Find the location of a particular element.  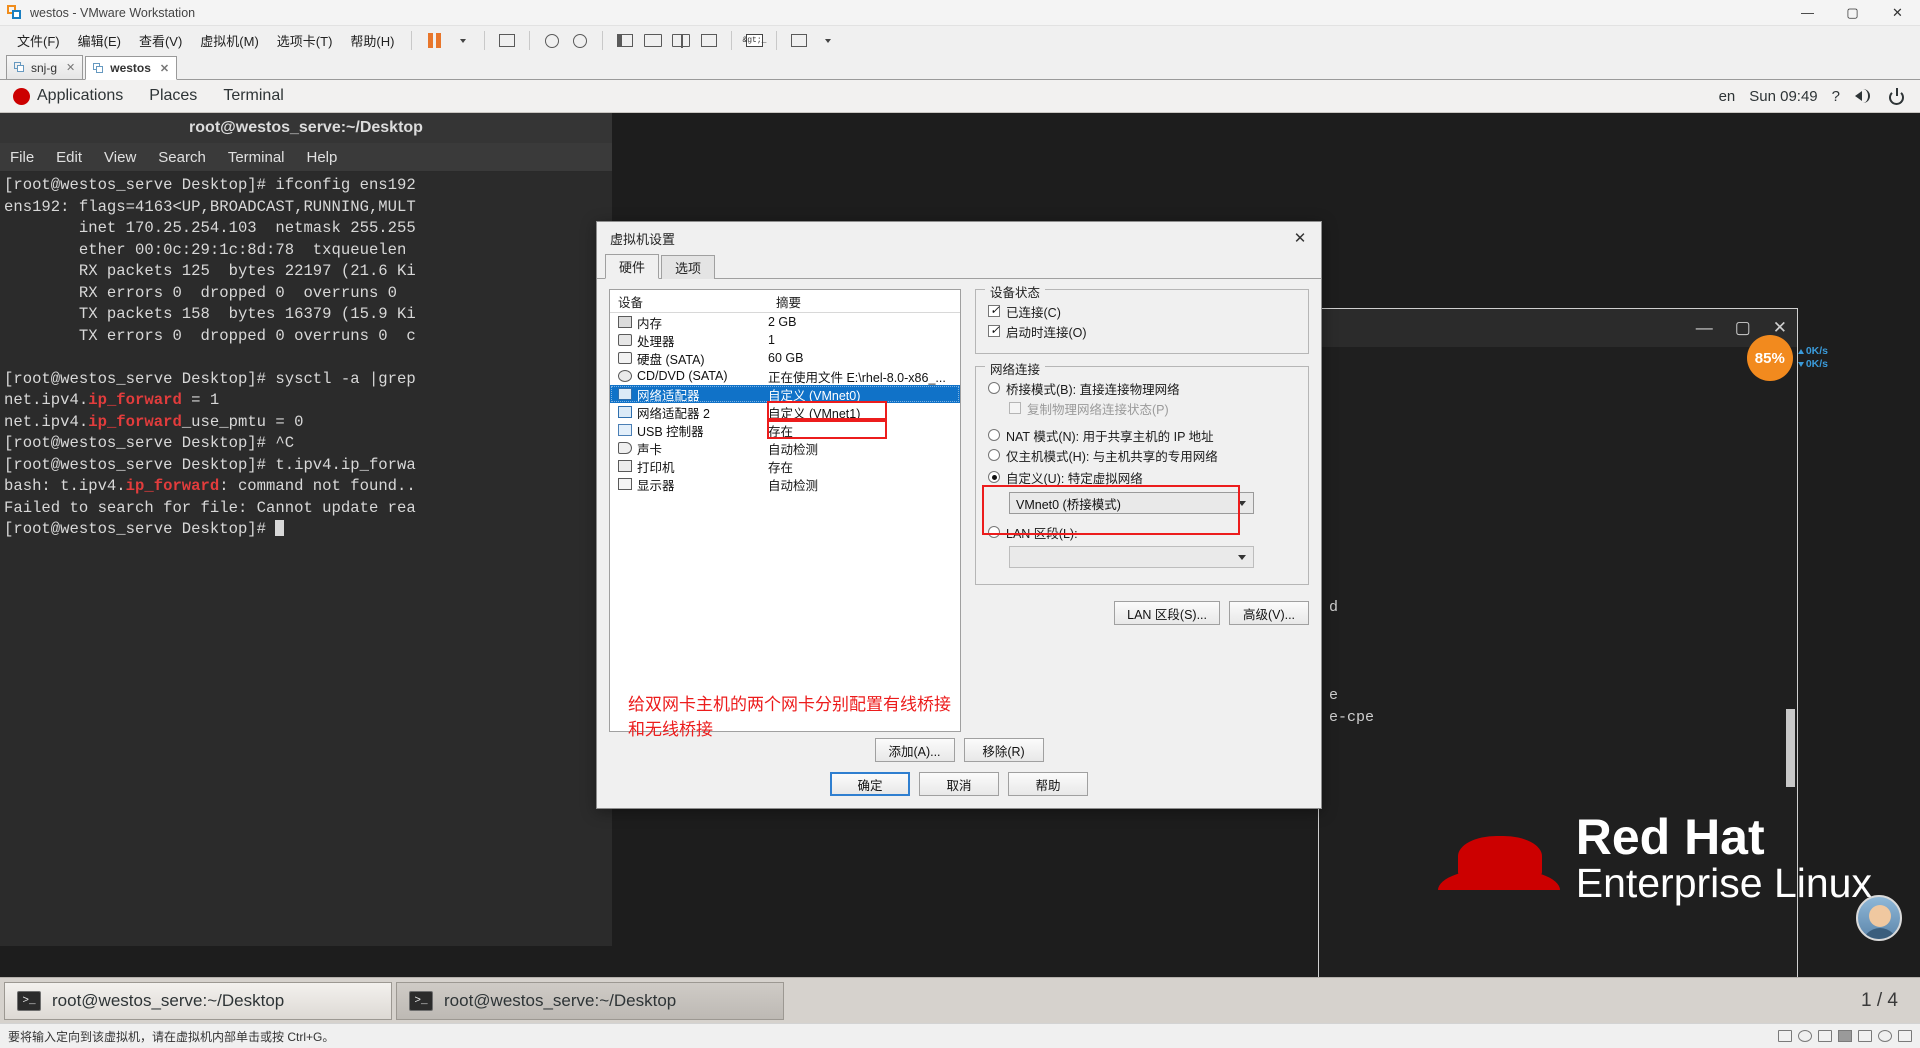

console-view-icon: &gt;_ is located at coordinates (754, 41).